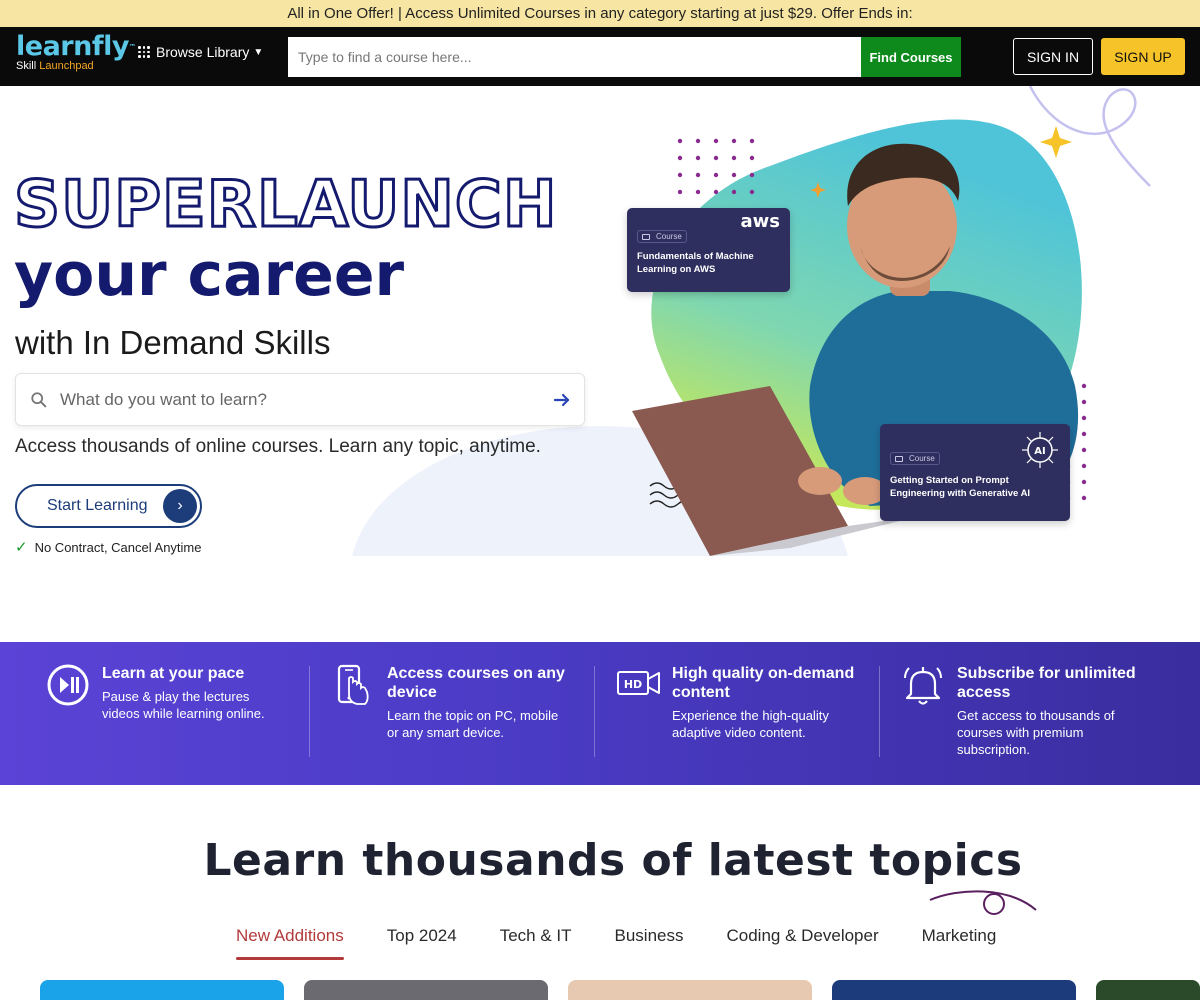 The image size is (1200, 1000). What do you see at coordinates (1020, 732) in the screenshot?
I see `feature-desc-2: courses with premium` at bounding box center [1020, 732].